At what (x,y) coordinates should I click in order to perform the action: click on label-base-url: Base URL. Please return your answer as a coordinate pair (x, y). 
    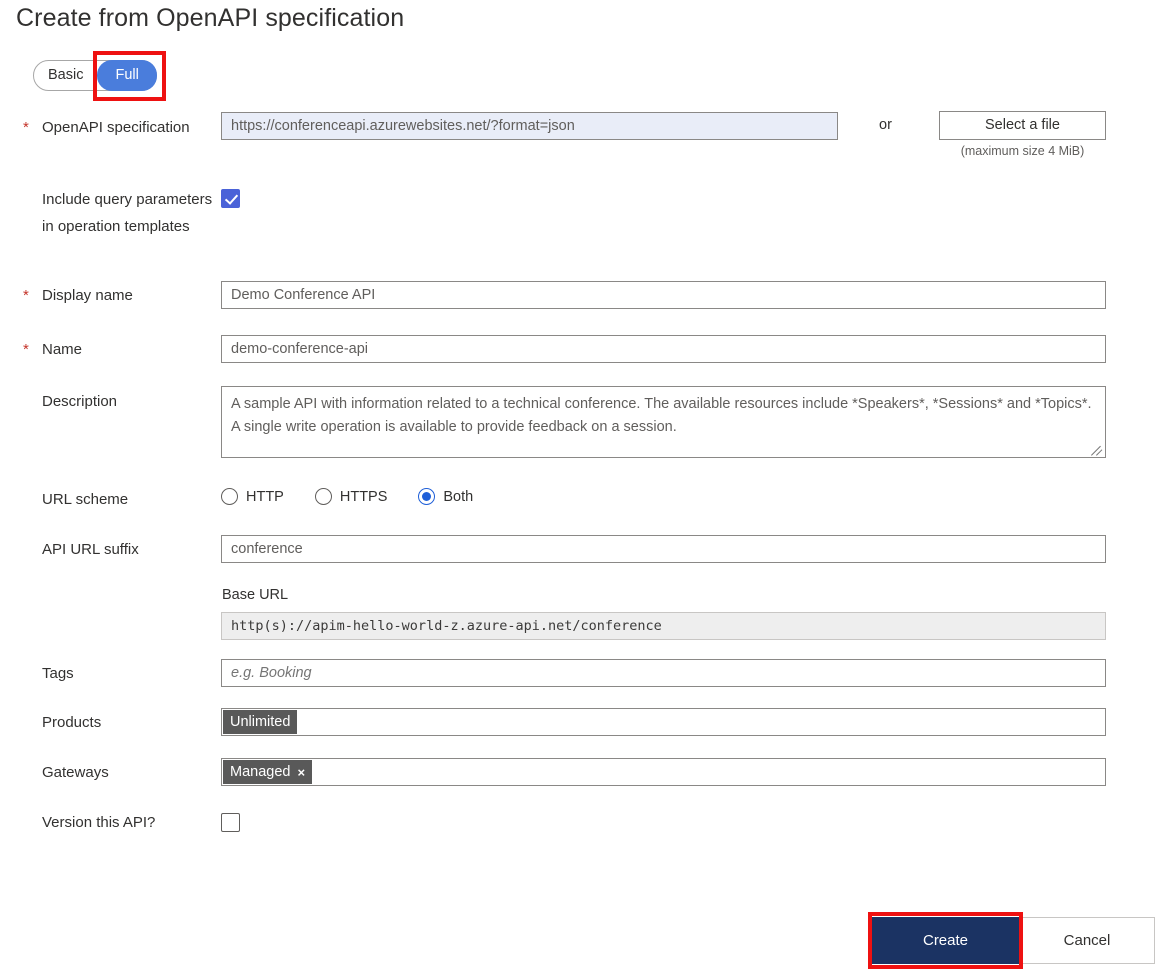
    Looking at the image, I should click on (255, 595).